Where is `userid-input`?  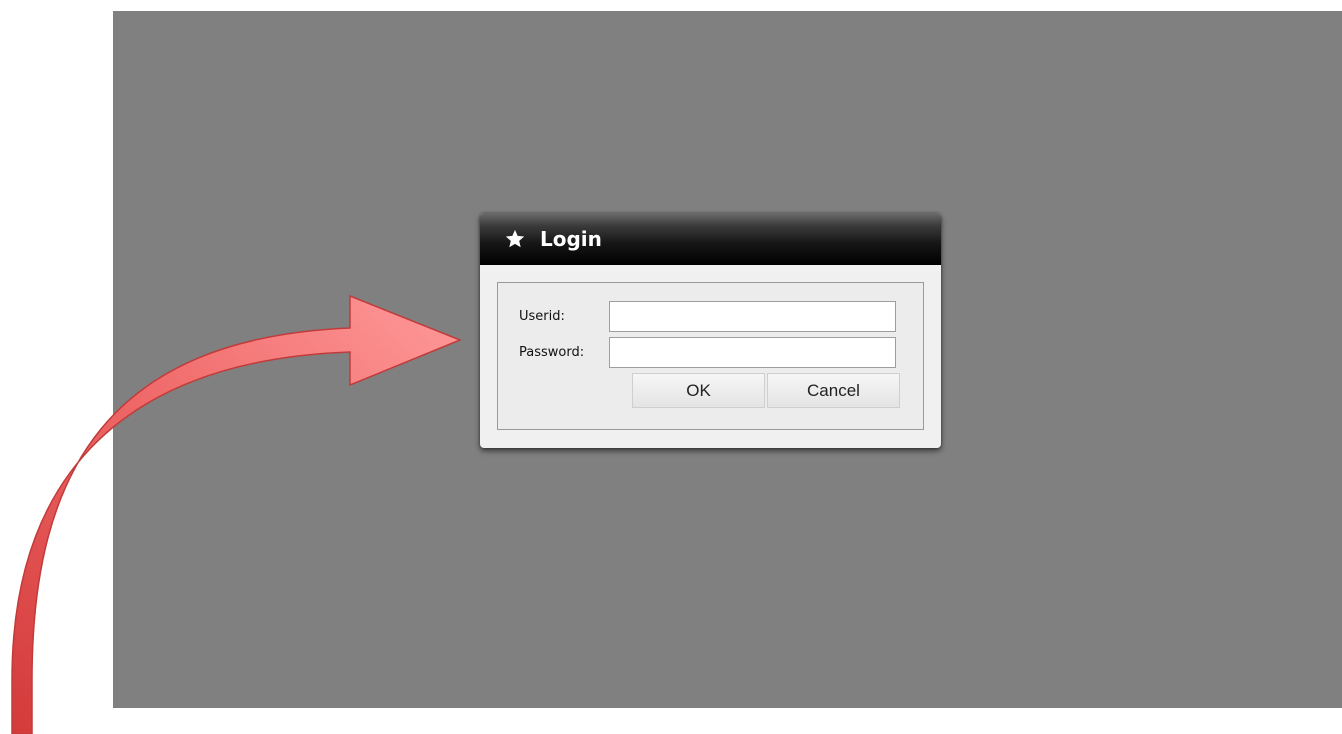
userid-input is located at coordinates (752, 316).